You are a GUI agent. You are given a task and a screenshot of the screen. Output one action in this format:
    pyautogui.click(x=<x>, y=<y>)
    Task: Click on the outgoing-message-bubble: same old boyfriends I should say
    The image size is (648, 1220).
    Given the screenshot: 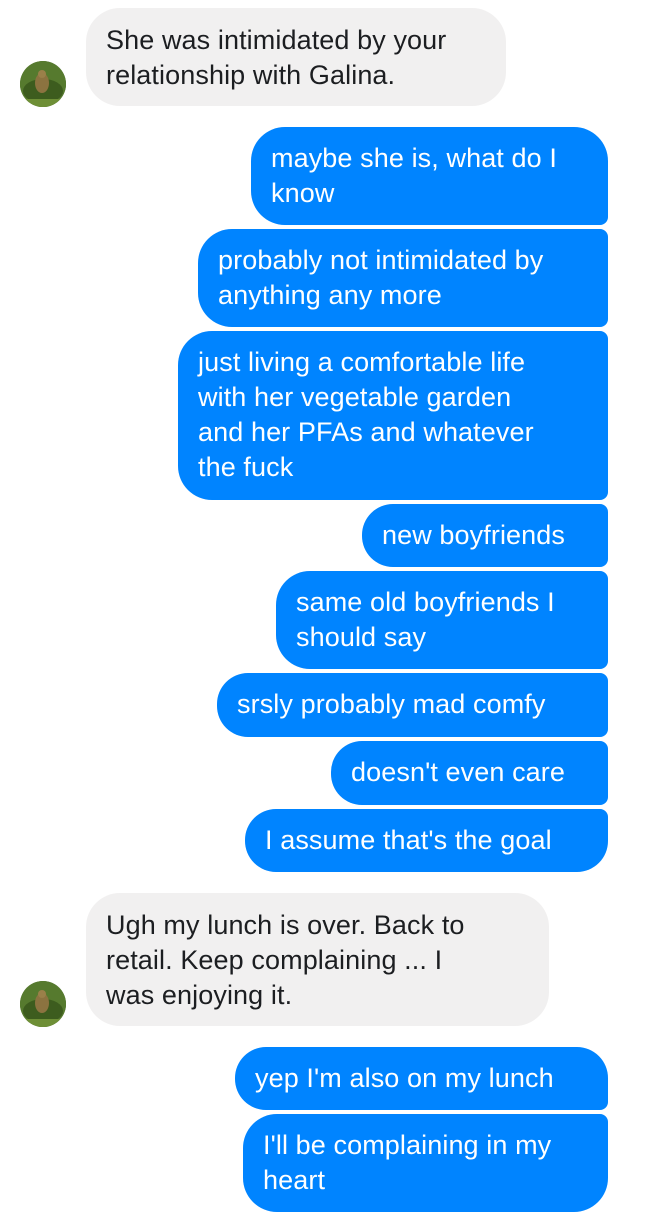 What is the action you would take?
    pyautogui.click(x=442, y=620)
    